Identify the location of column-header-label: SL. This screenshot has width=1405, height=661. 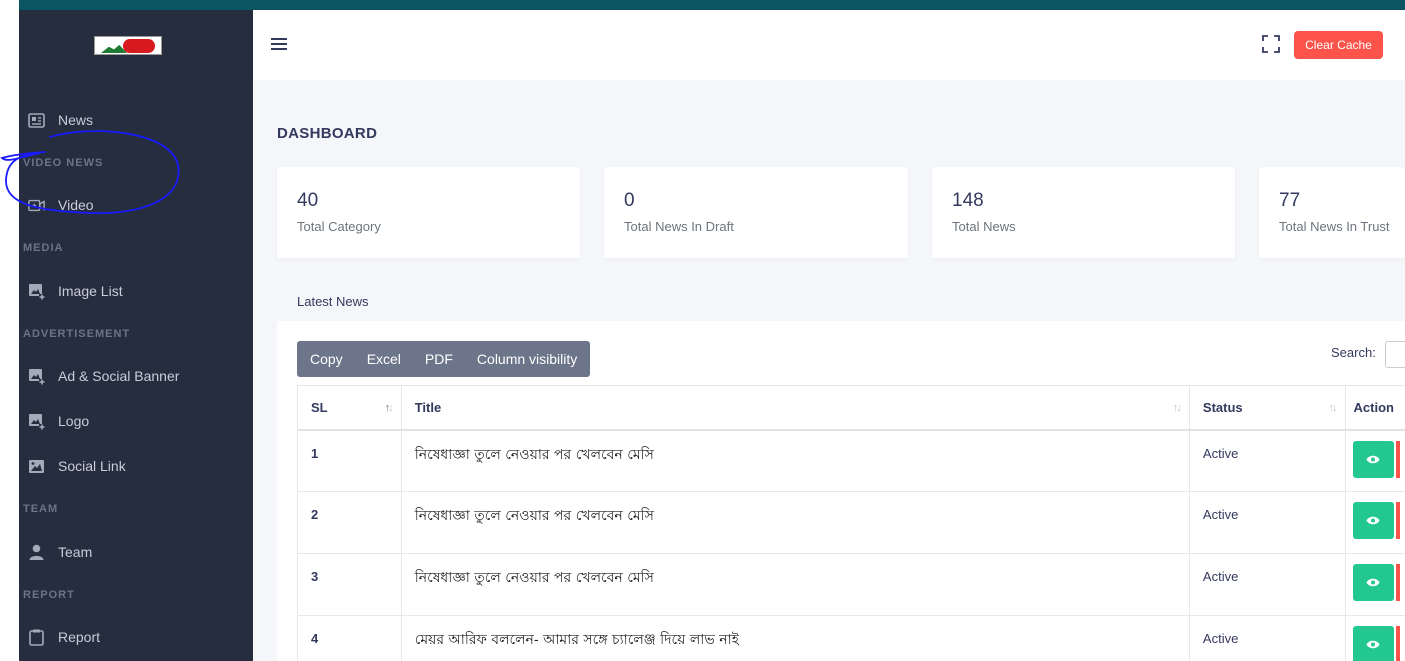
(319, 407).